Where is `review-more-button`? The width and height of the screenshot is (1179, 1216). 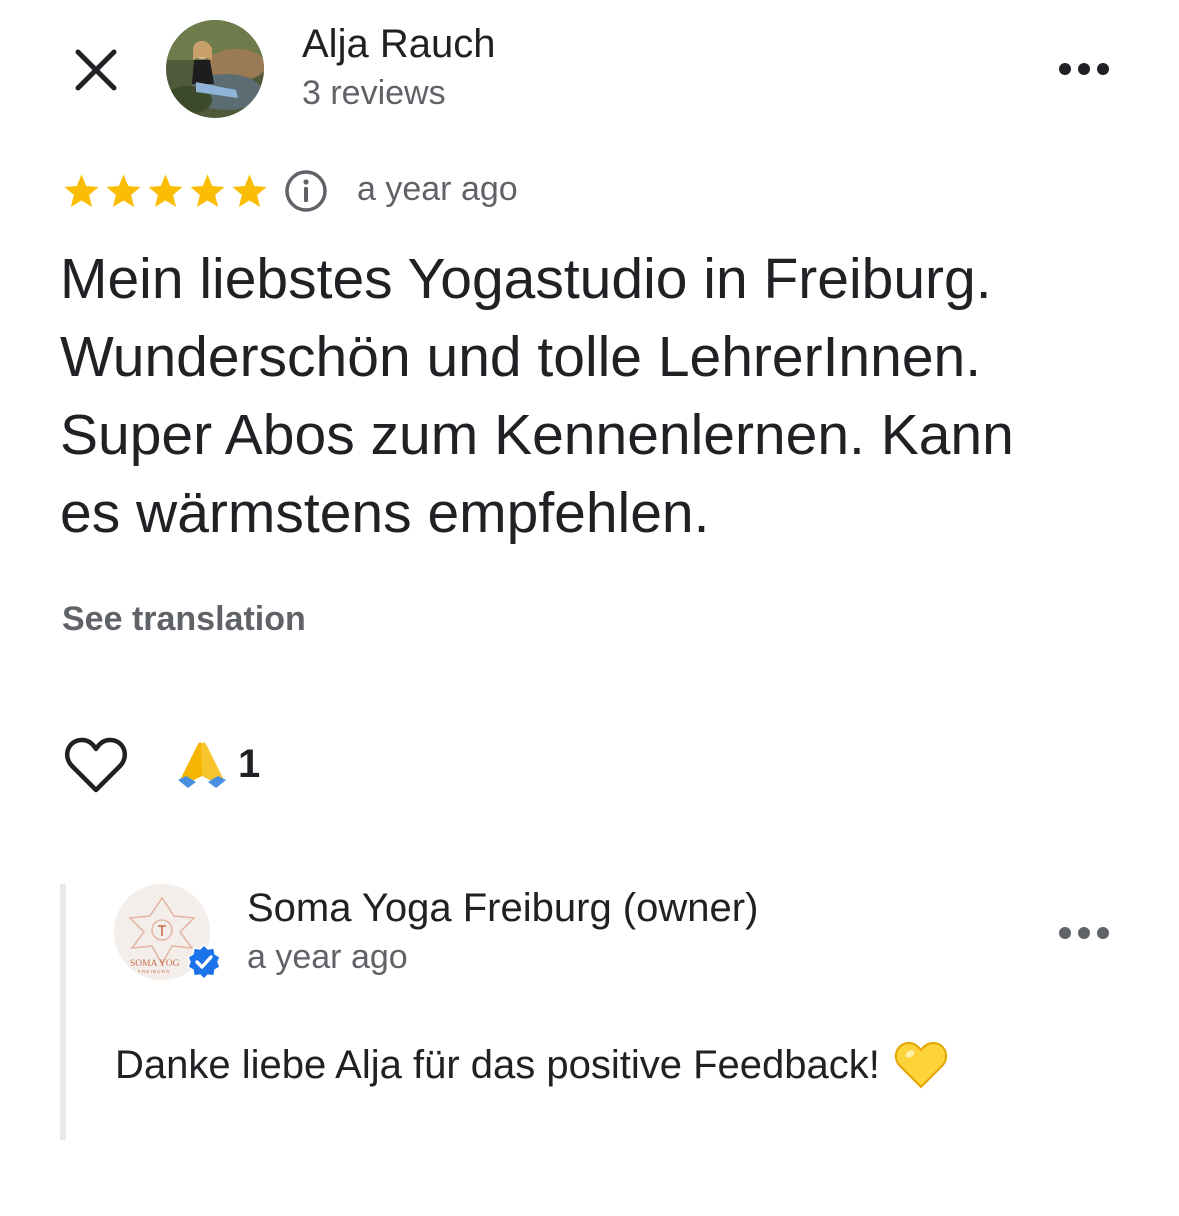
review-more-button is located at coordinates (1084, 69).